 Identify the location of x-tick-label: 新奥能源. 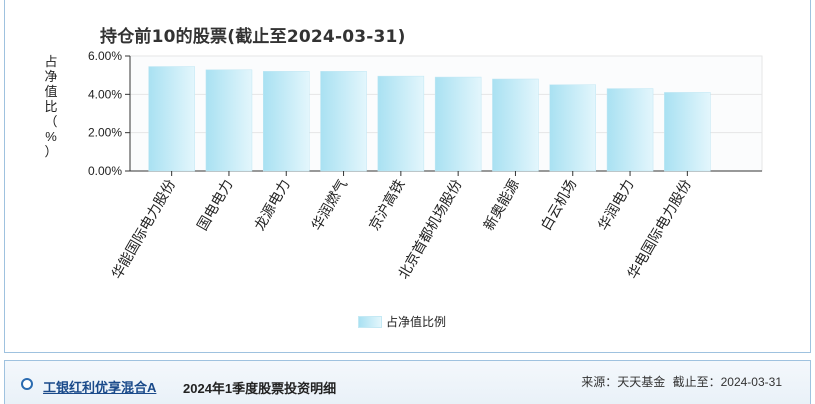
(501, 205).